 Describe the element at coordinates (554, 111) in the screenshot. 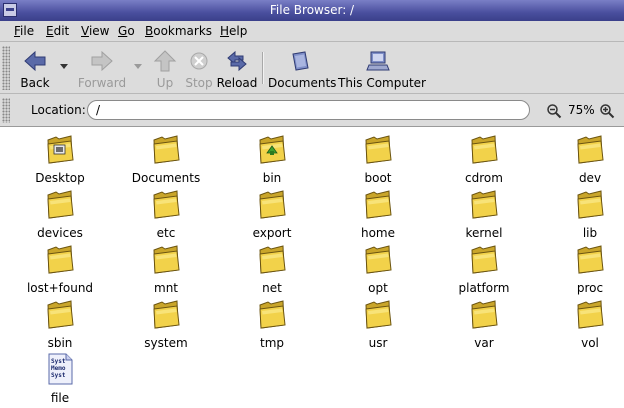

I see `zoom-out-icon` at that location.